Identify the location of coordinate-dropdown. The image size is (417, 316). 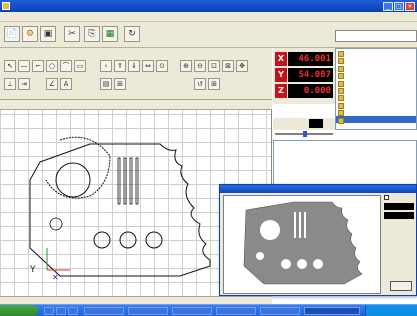
(376, 36).